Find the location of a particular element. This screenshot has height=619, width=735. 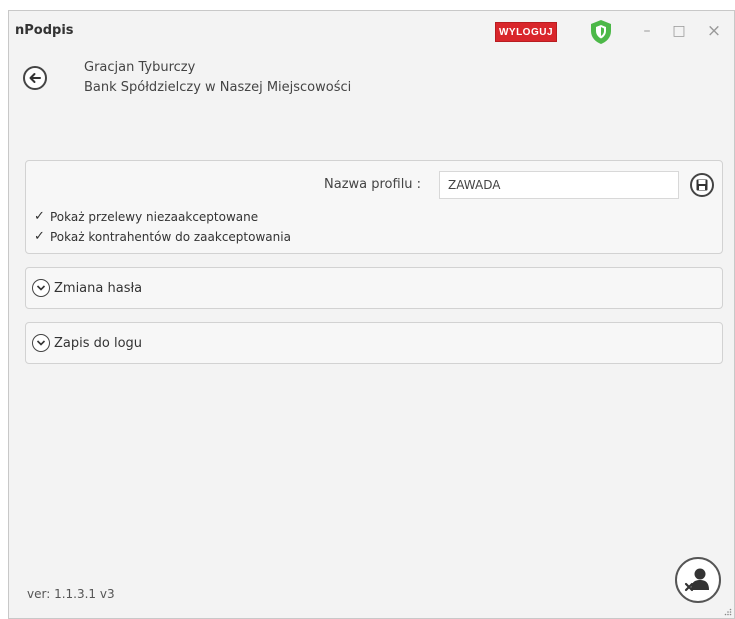

checkbox-label: Pokaż przelewy niezaakceptowane is located at coordinates (154, 216).